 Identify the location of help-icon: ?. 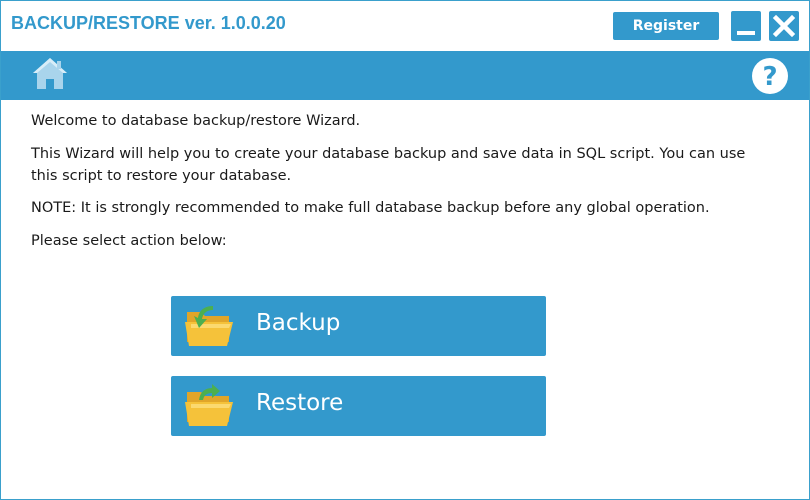
(770, 76).